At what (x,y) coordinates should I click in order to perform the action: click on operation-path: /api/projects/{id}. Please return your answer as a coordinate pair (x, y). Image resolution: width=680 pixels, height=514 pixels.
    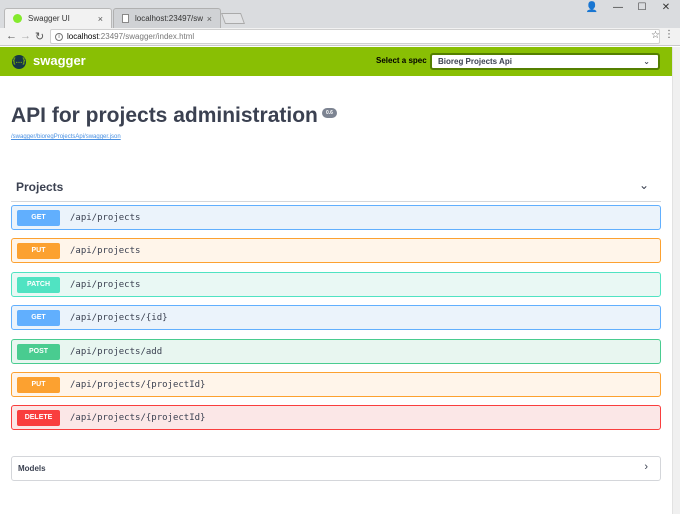
    Looking at the image, I should click on (119, 317).